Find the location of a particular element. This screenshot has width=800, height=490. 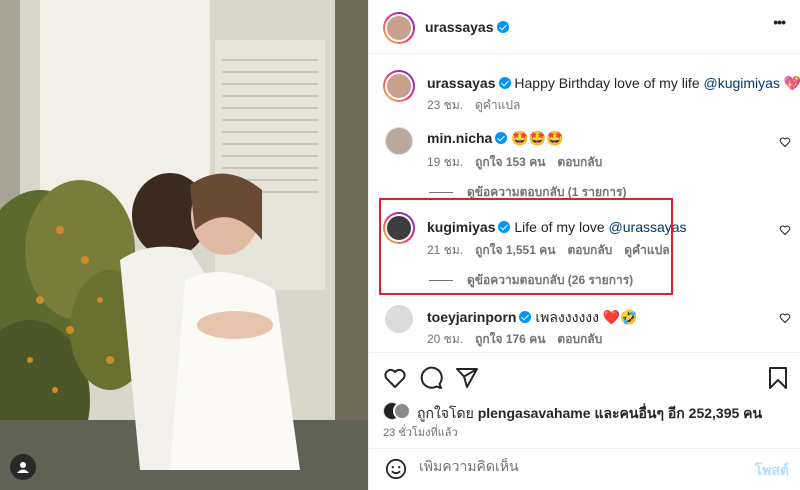

caption-meta: 23 ชม. ดูคำแปล is located at coordinates (479, 105).